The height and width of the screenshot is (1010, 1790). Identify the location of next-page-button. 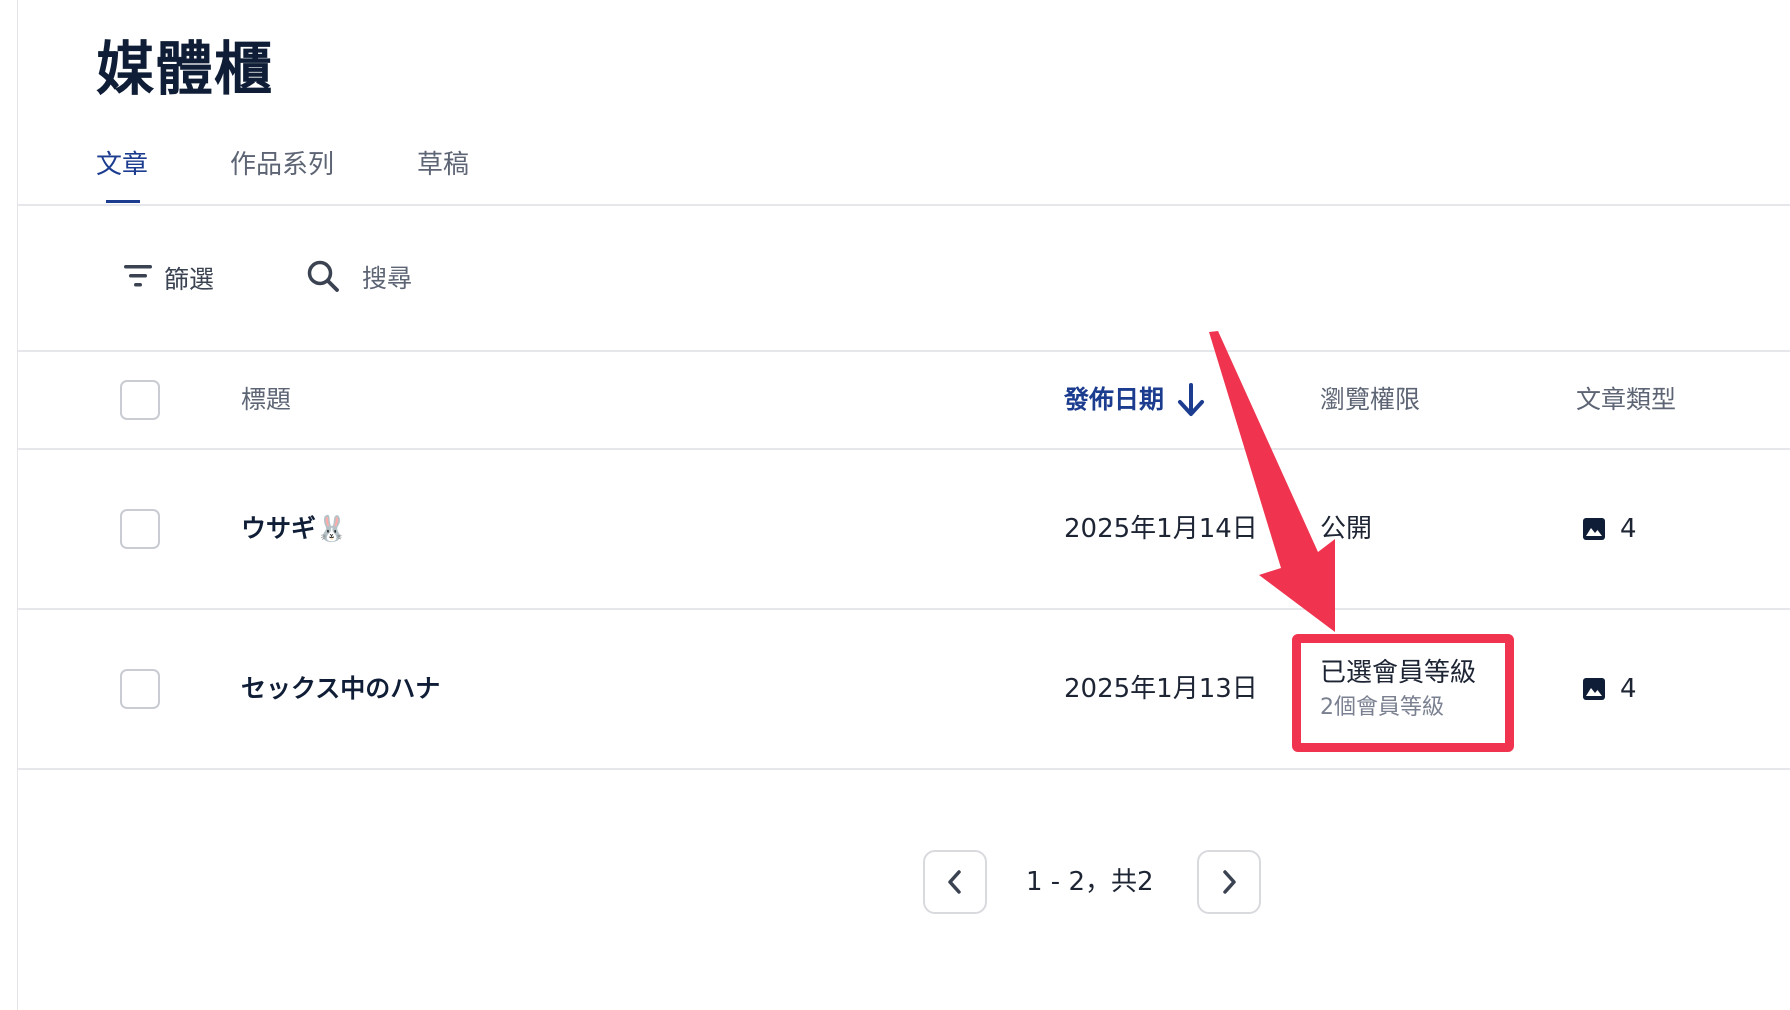
(1229, 882).